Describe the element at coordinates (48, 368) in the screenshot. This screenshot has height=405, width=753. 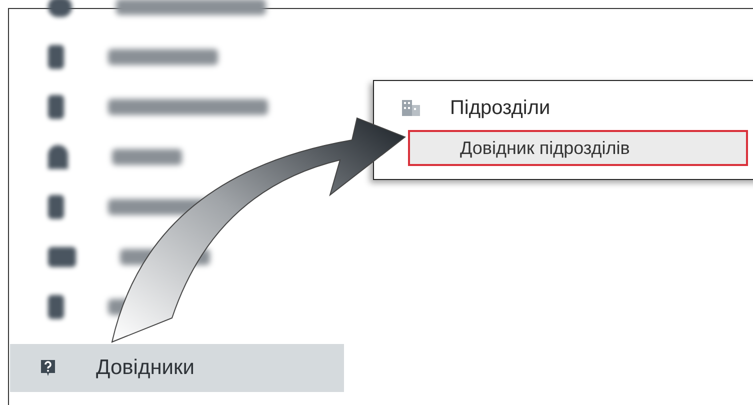
I see `help-icon` at that location.